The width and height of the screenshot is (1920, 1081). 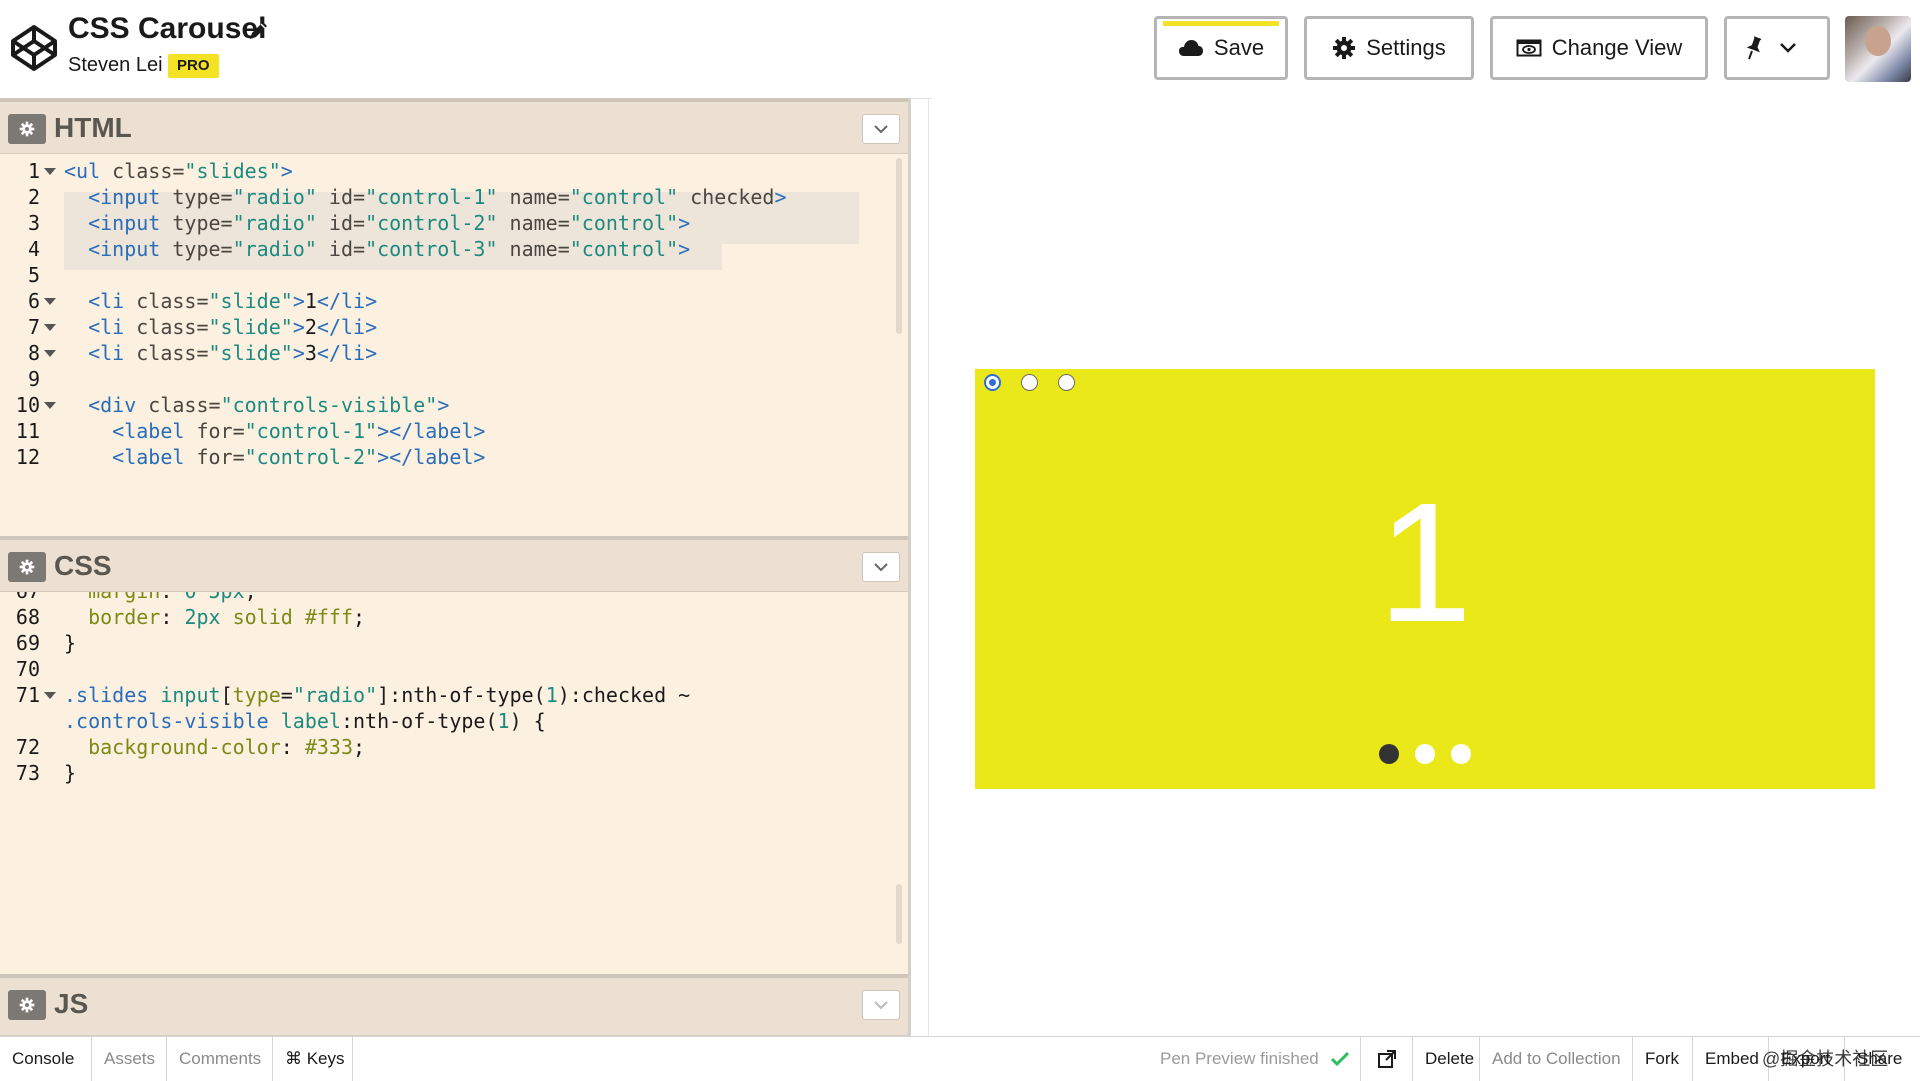 I want to click on add-to-collection-button: Add to Collection, so click(x=1556, y=1059).